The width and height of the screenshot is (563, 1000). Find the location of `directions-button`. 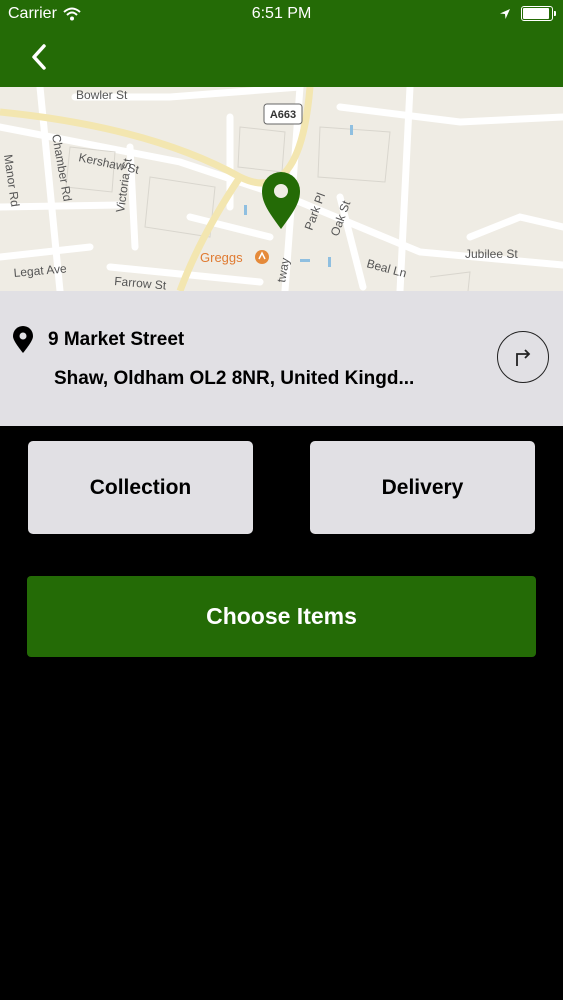

directions-button is located at coordinates (523, 357).